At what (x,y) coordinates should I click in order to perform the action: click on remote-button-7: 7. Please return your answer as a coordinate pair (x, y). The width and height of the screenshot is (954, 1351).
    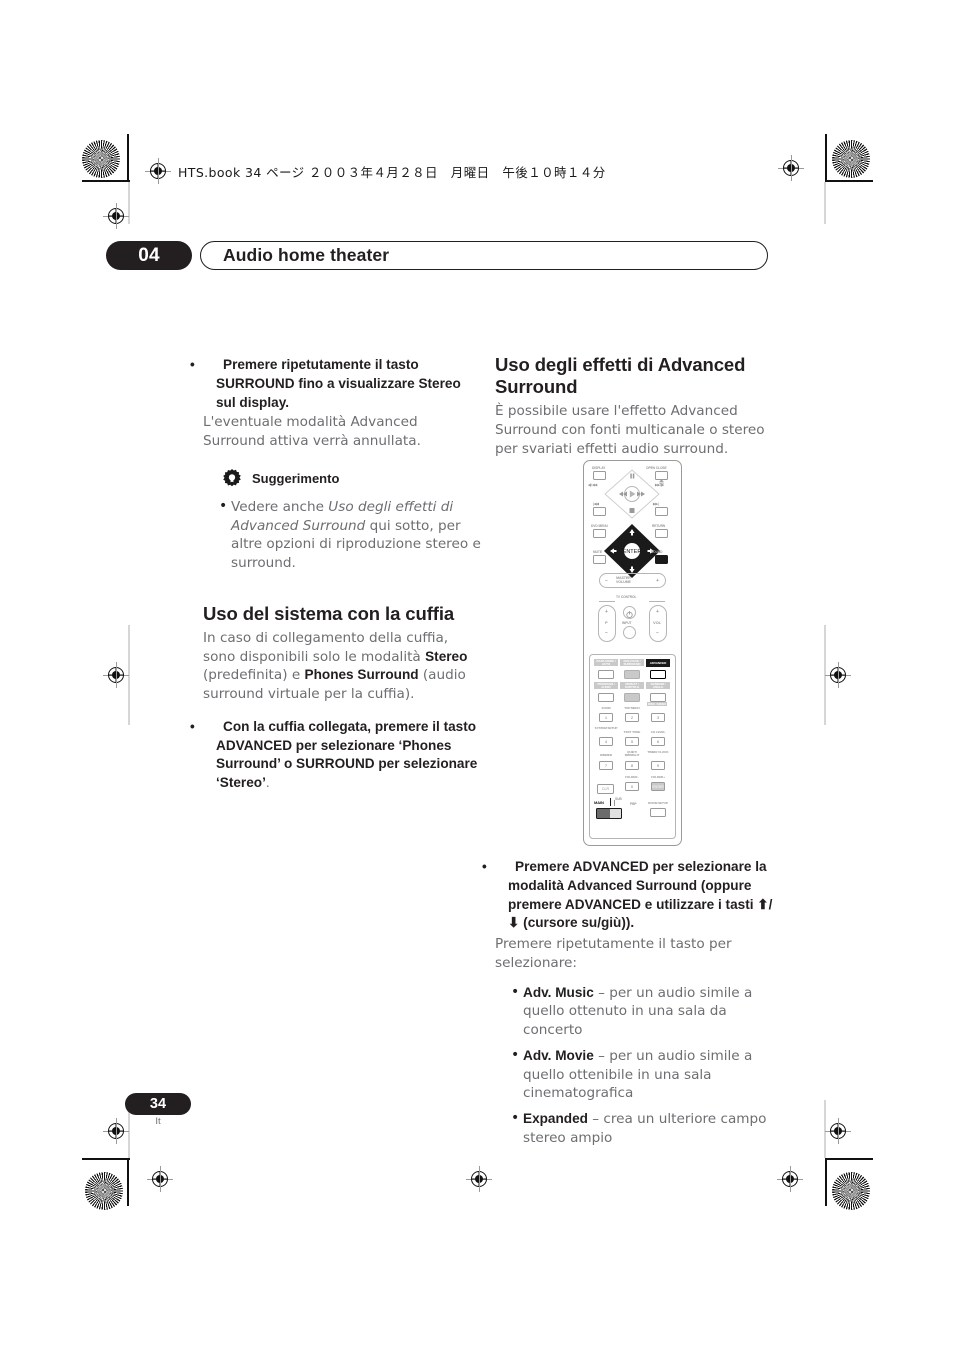
    Looking at the image, I should click on (606, 765).